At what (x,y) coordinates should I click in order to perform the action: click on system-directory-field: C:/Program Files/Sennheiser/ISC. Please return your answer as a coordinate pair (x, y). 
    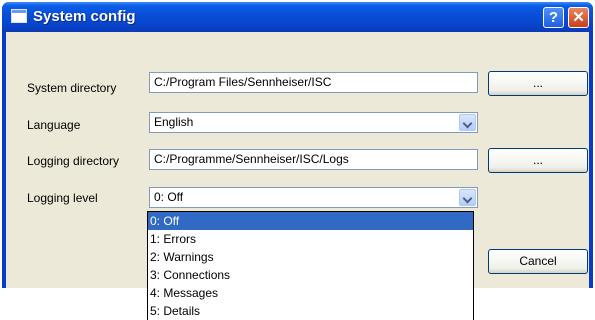
    Looking at the image, I should click on (313, 82).